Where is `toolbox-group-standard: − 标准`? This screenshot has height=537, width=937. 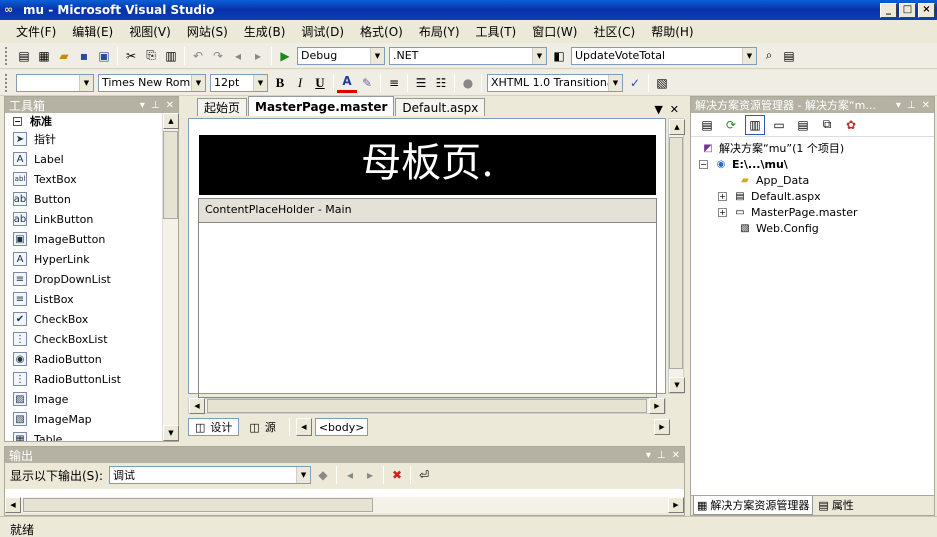
toolbox-group-standard: − 标准 is located at coordinates (85, 121).